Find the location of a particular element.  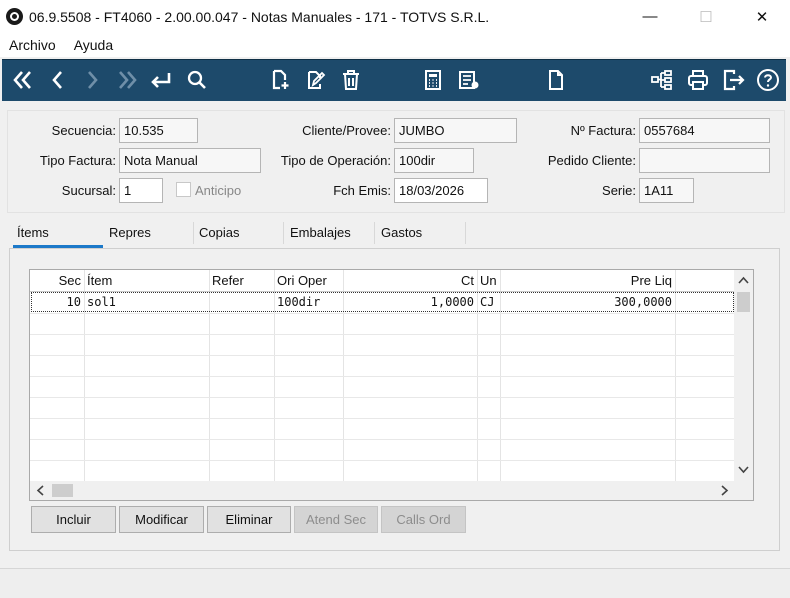

next-record-icon is located at coordinates (92, 80).